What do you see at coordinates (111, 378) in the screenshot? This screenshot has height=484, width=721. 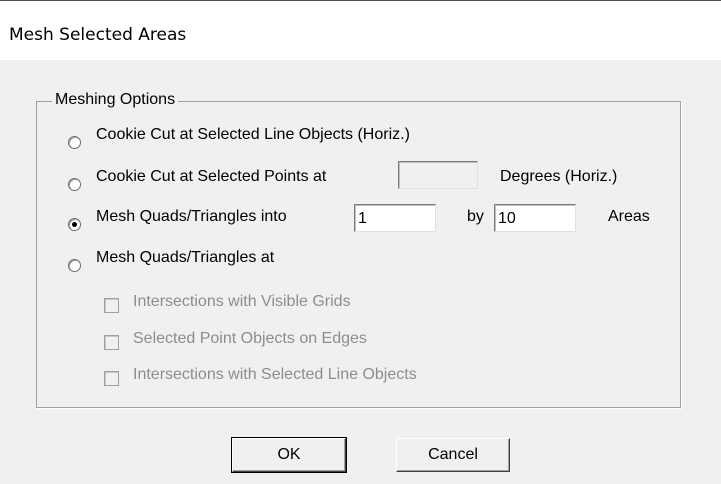 I see `checkbox-selected-line-objects` at bounding box center [111, 378].